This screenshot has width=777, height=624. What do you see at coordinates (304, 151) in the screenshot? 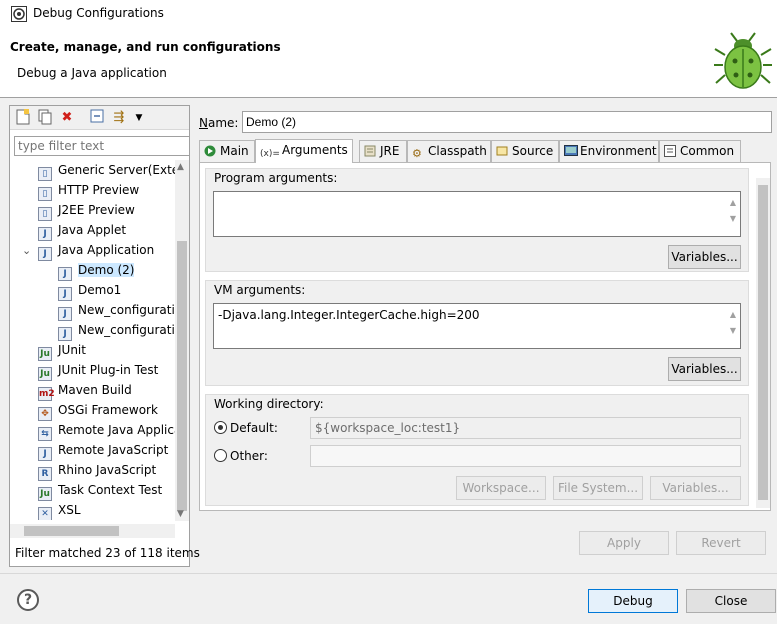
I see `tab-arguments: (x)= Arguments` at bounding box center [304, 151].